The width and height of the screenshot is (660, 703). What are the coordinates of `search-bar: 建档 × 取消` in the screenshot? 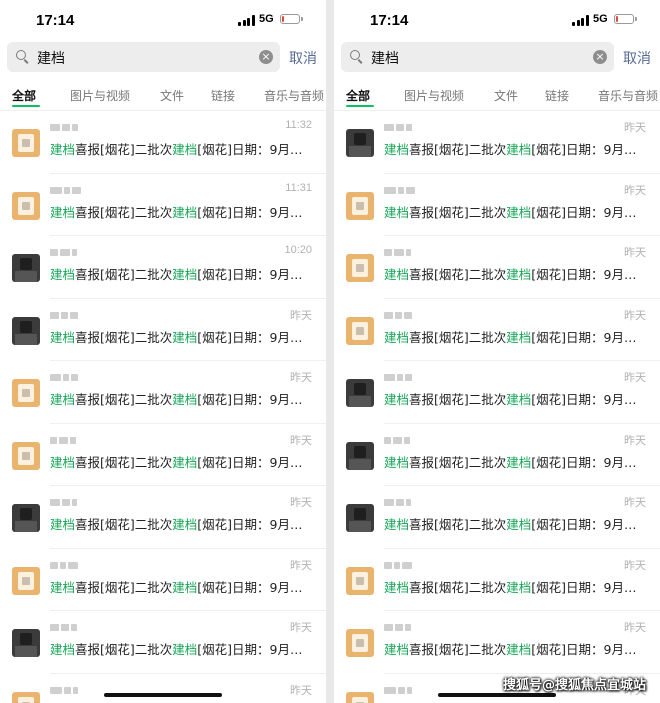 It's located at (163, 58).